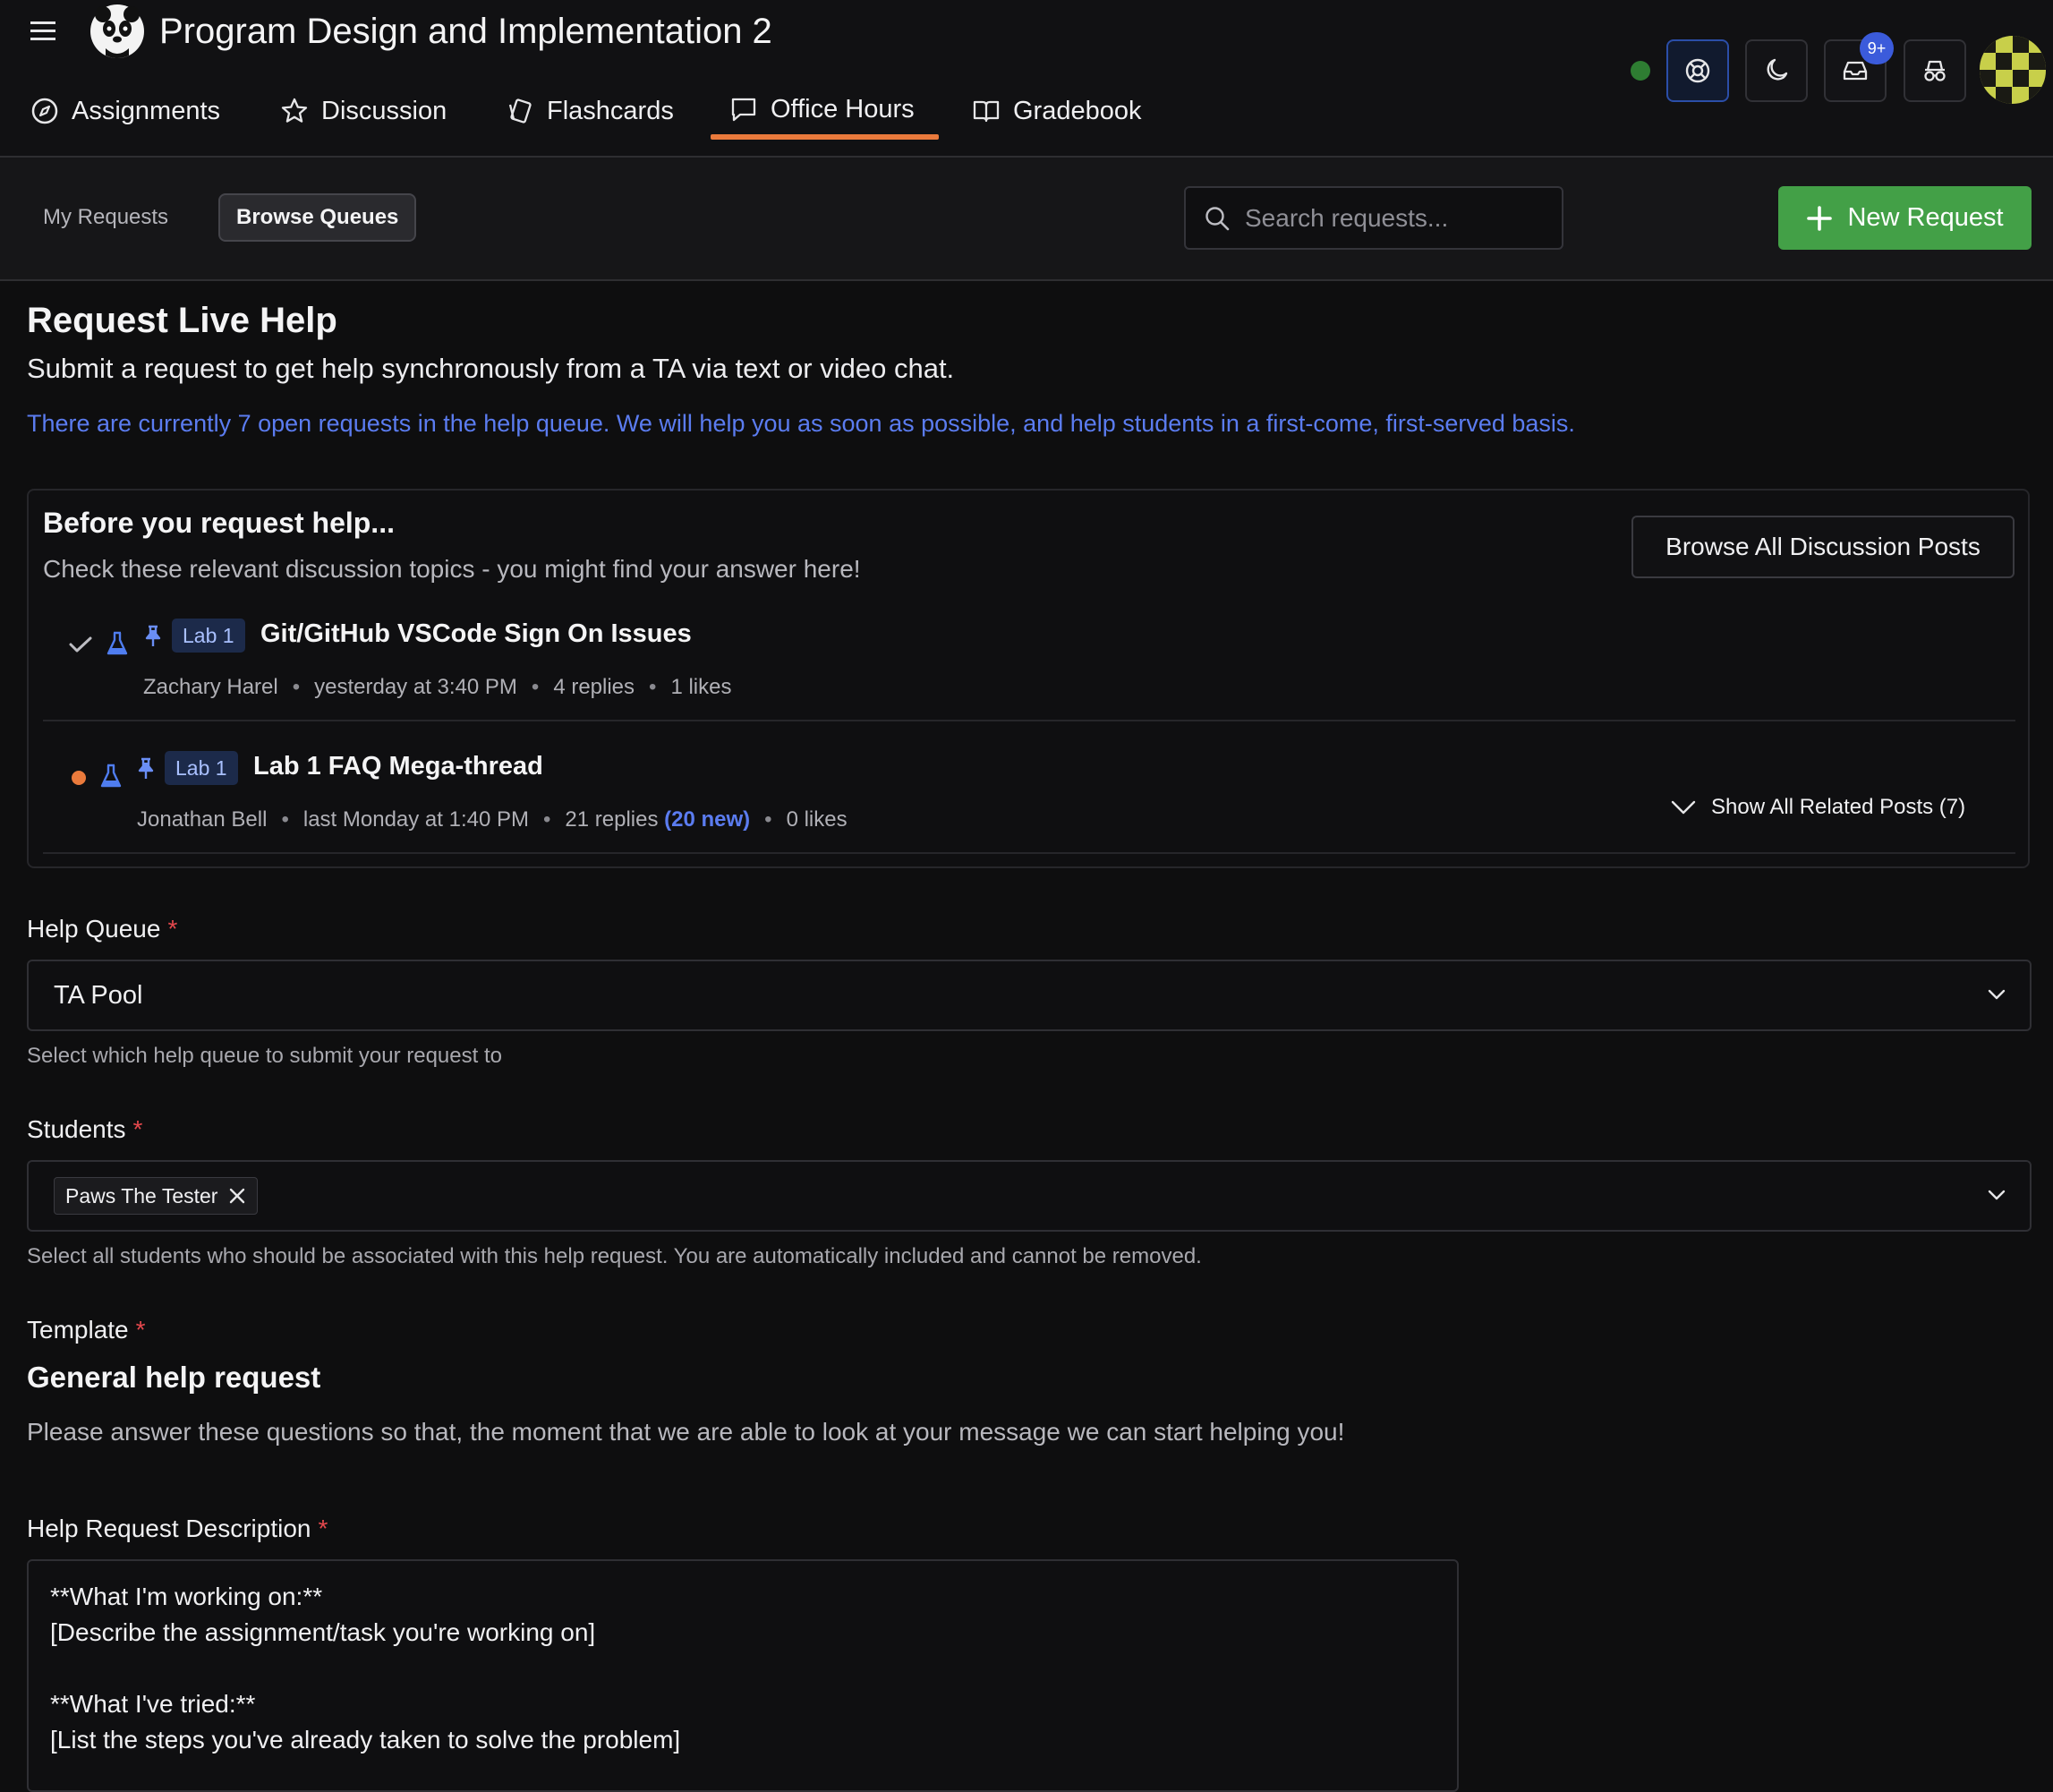 The width and height of the screenshot is (2053, 1792). What do you see at coordinates (1029, 995) in the screenshot?
I see `help-queue-select: TA Pool` at bounding box center [1029, 995].